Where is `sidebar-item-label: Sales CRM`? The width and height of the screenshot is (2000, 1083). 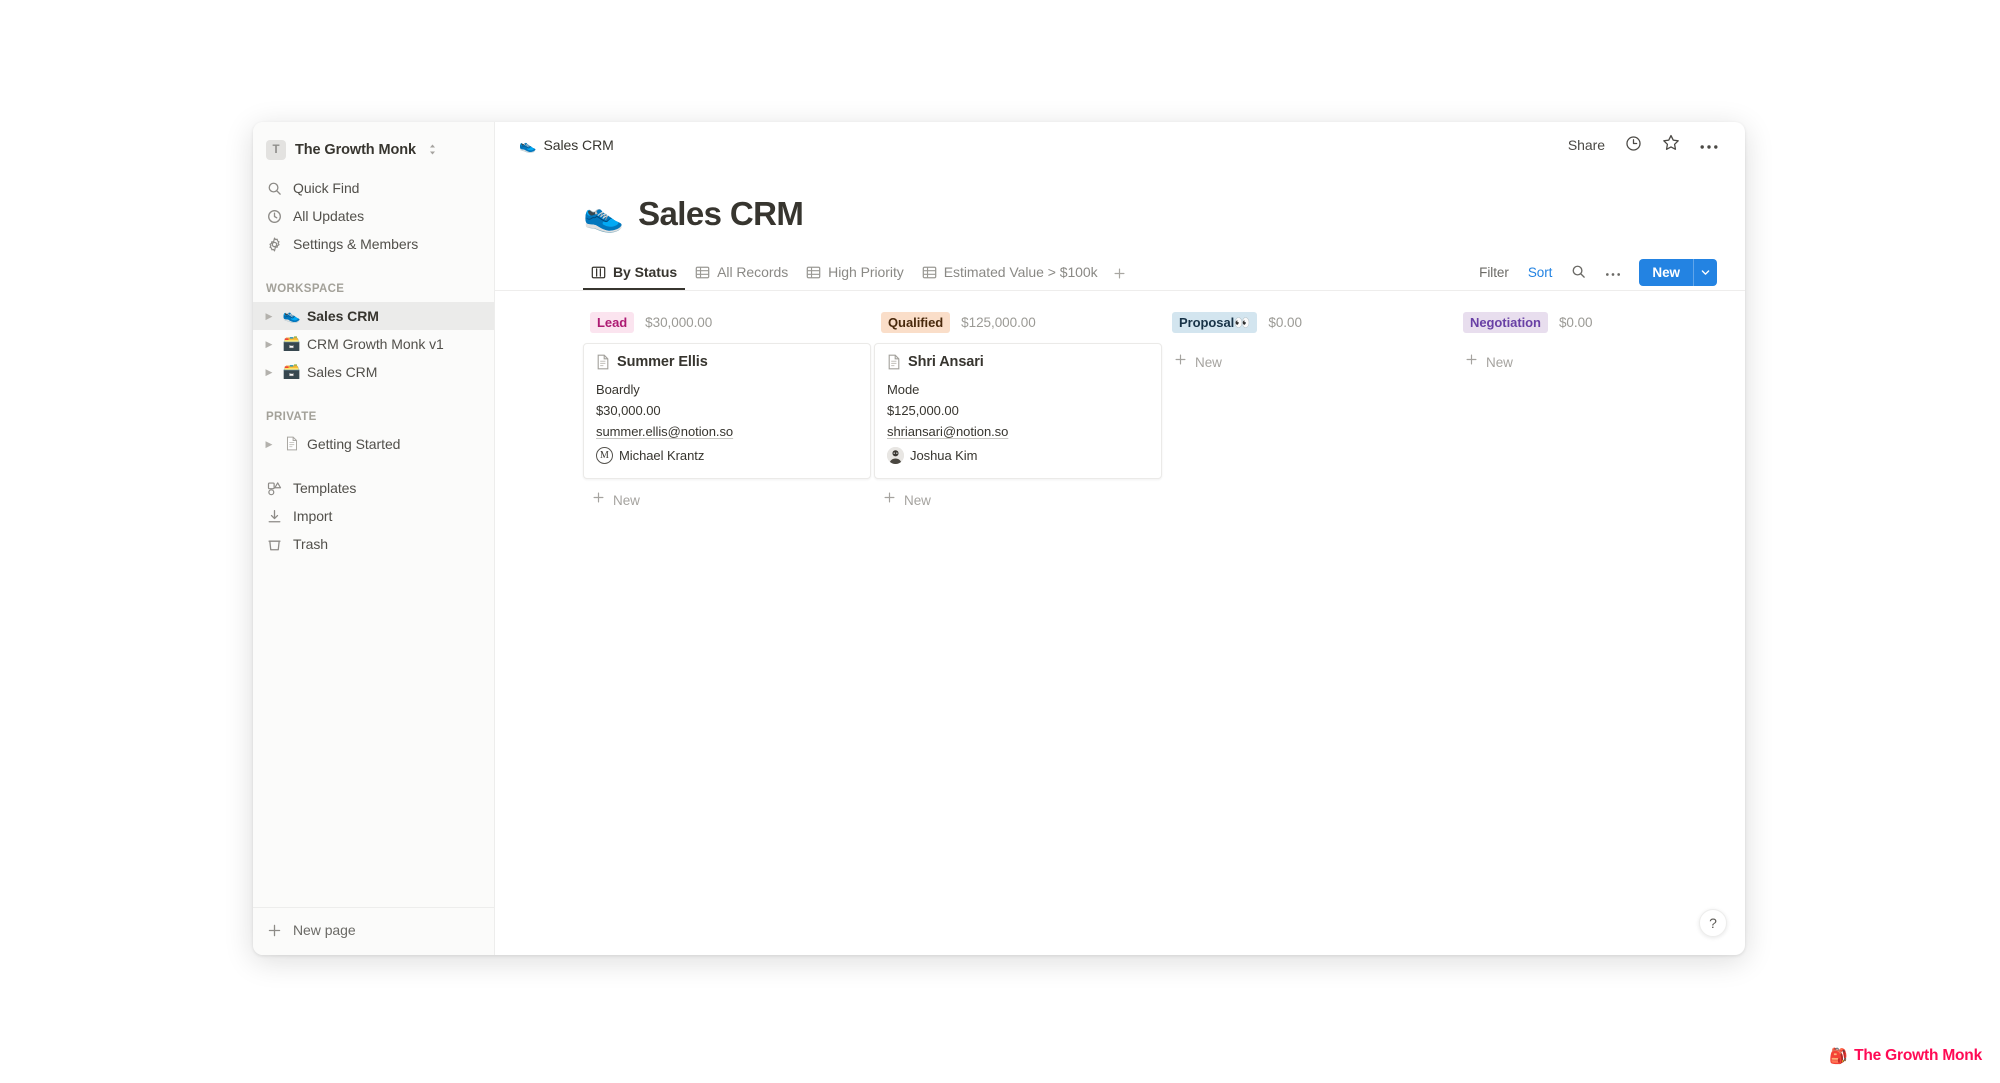
sidebar-item-label: Sales CRM is located at coordinates (342, 372).